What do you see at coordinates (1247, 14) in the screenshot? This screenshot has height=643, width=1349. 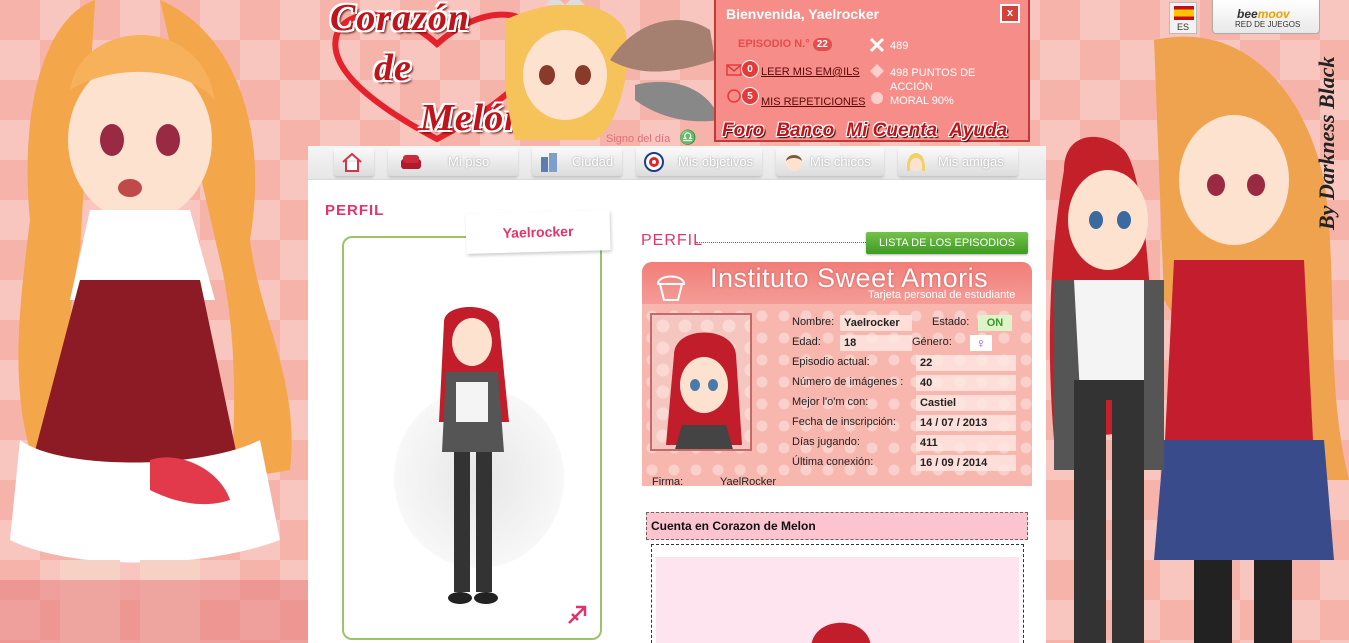 I see `beemoov-logo-main: bee` at bounding box center [1247, 14].